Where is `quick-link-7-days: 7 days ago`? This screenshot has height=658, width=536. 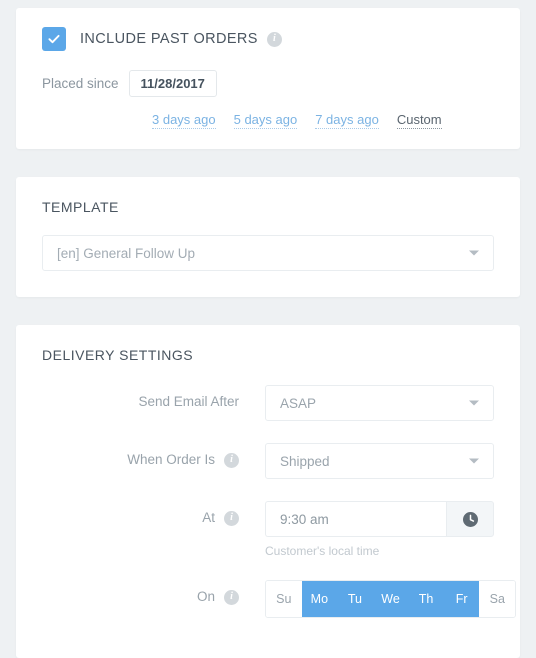 quick-link-7-days: 7 days ago is located at coordinates (347, 120).